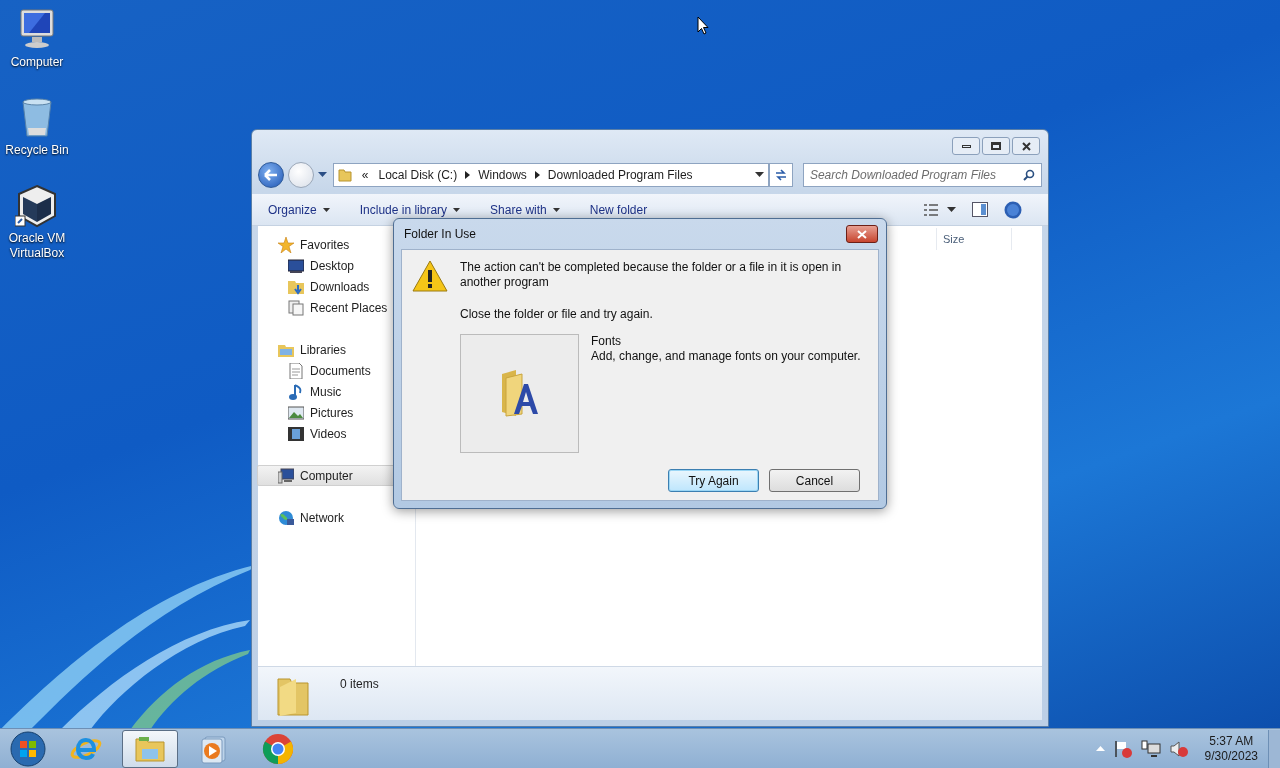 This screenshot has width=1280, height=768. What do you see at coordinates (1150, 748) in the screenshot?
I see `network-icon` at bounding box center [1150, 748].